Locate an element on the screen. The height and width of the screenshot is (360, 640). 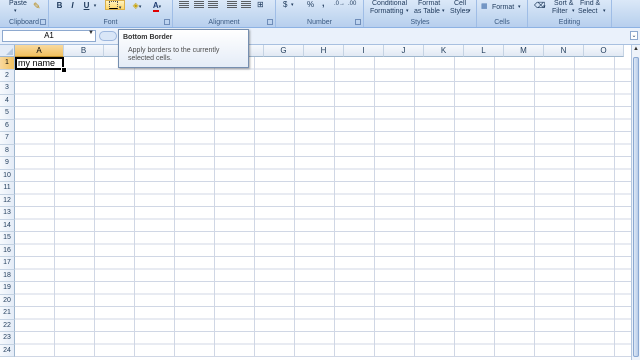
scroll-up-icon: ▲ is located at coordinates (636, 50).